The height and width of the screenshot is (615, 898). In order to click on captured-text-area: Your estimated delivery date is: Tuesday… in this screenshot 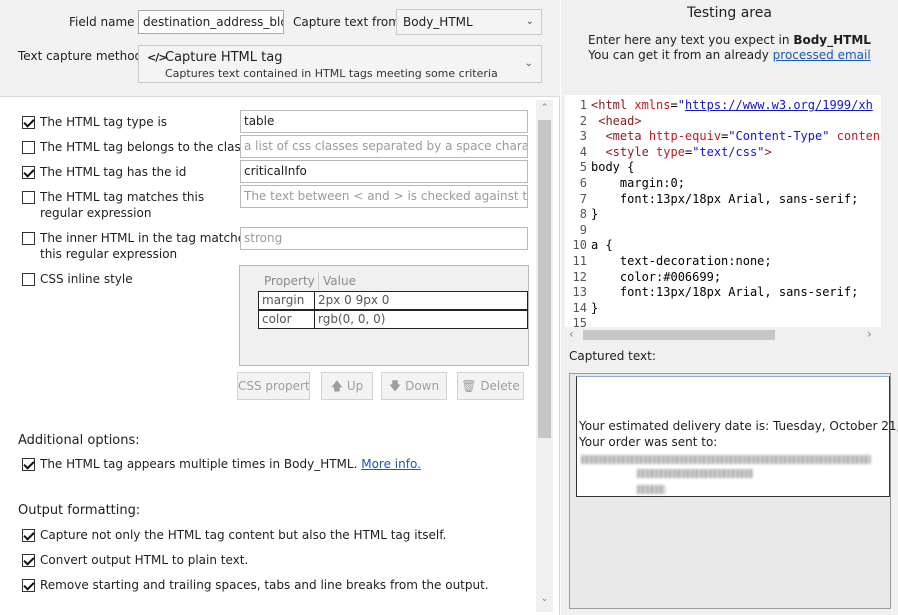, I will do `click(733, 491)`.